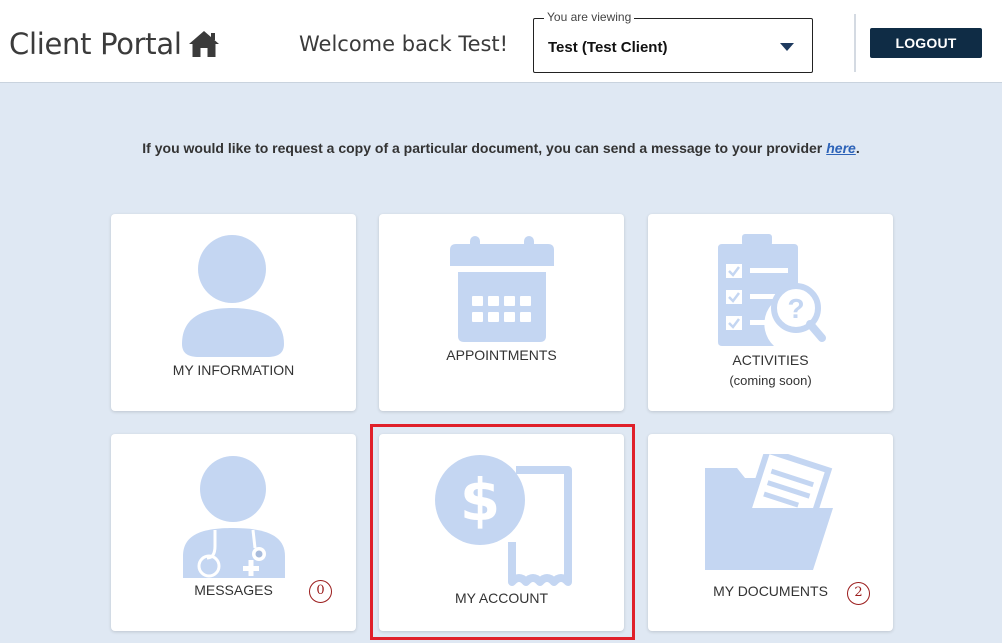 Image resolution: width=1002 pixels, height=643 pixels. Describe the element at coordinates (787, 47) in the screenshot. I see `caret-down-icon` at that location.